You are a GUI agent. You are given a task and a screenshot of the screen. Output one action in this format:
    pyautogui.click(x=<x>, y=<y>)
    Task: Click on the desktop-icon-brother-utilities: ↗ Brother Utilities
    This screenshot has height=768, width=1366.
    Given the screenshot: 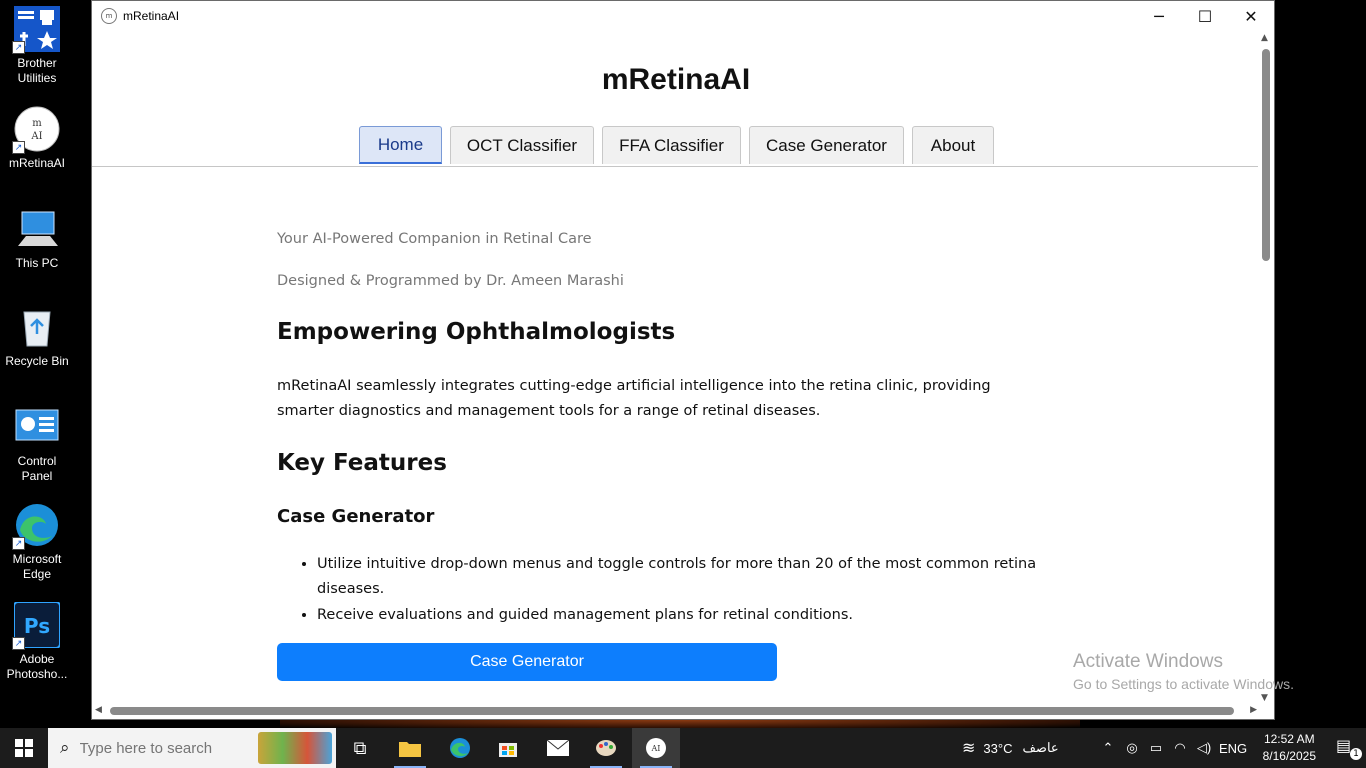 What is the action you would take?
    pyautogui.click(x=37, y=43)
    